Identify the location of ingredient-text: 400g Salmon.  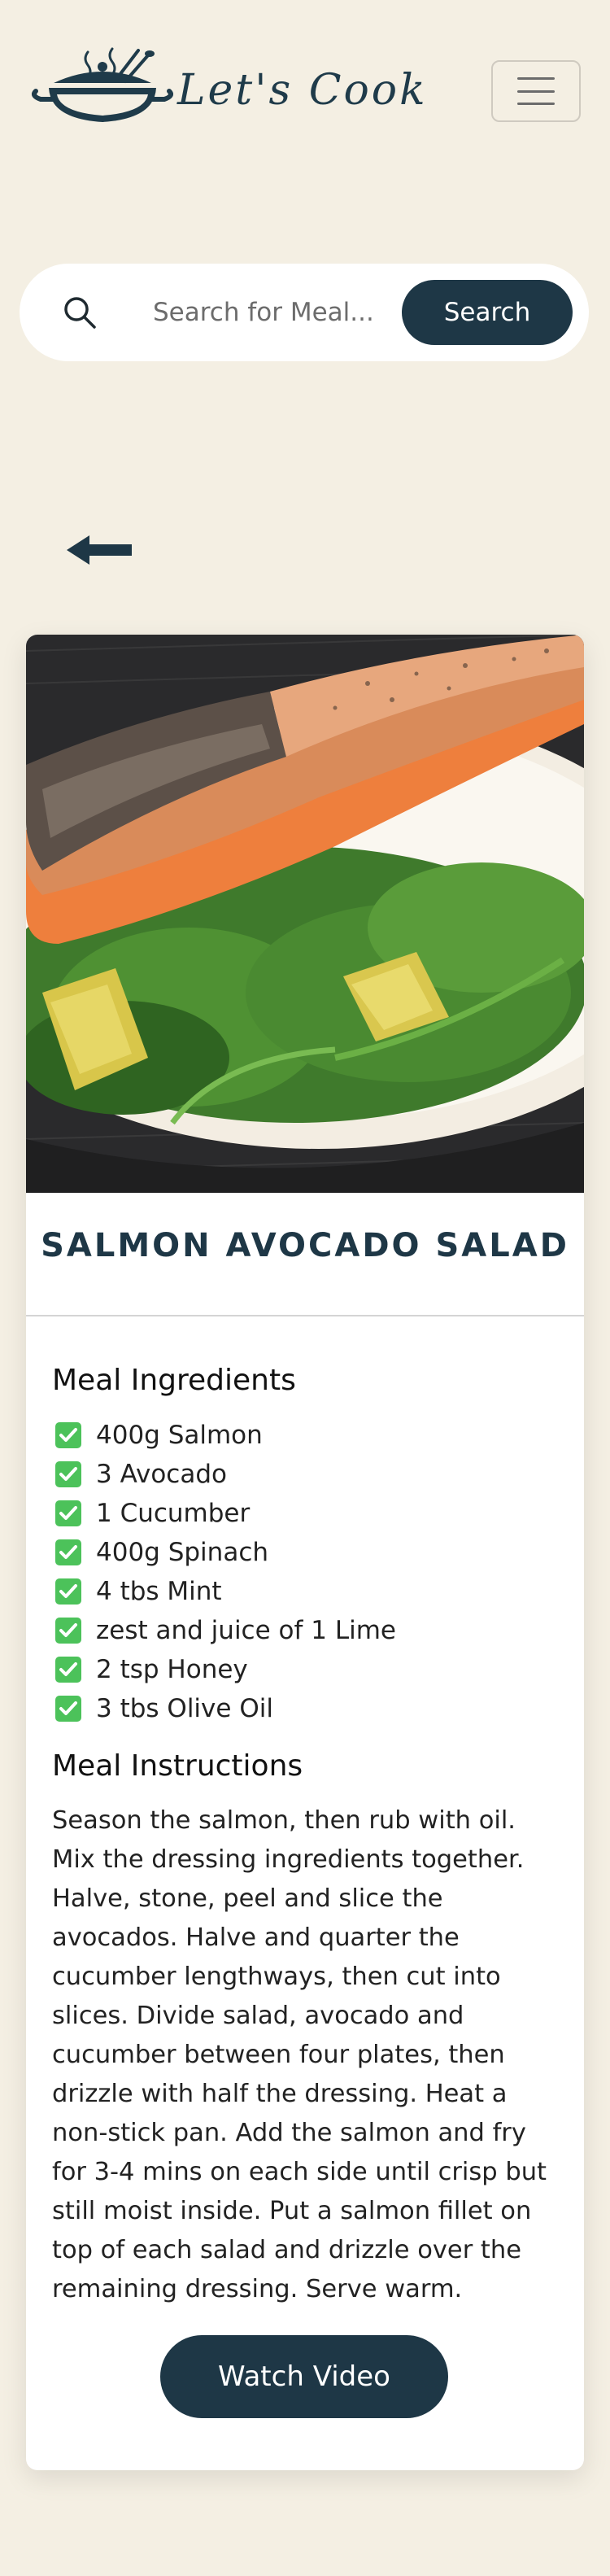
(179, 1435).